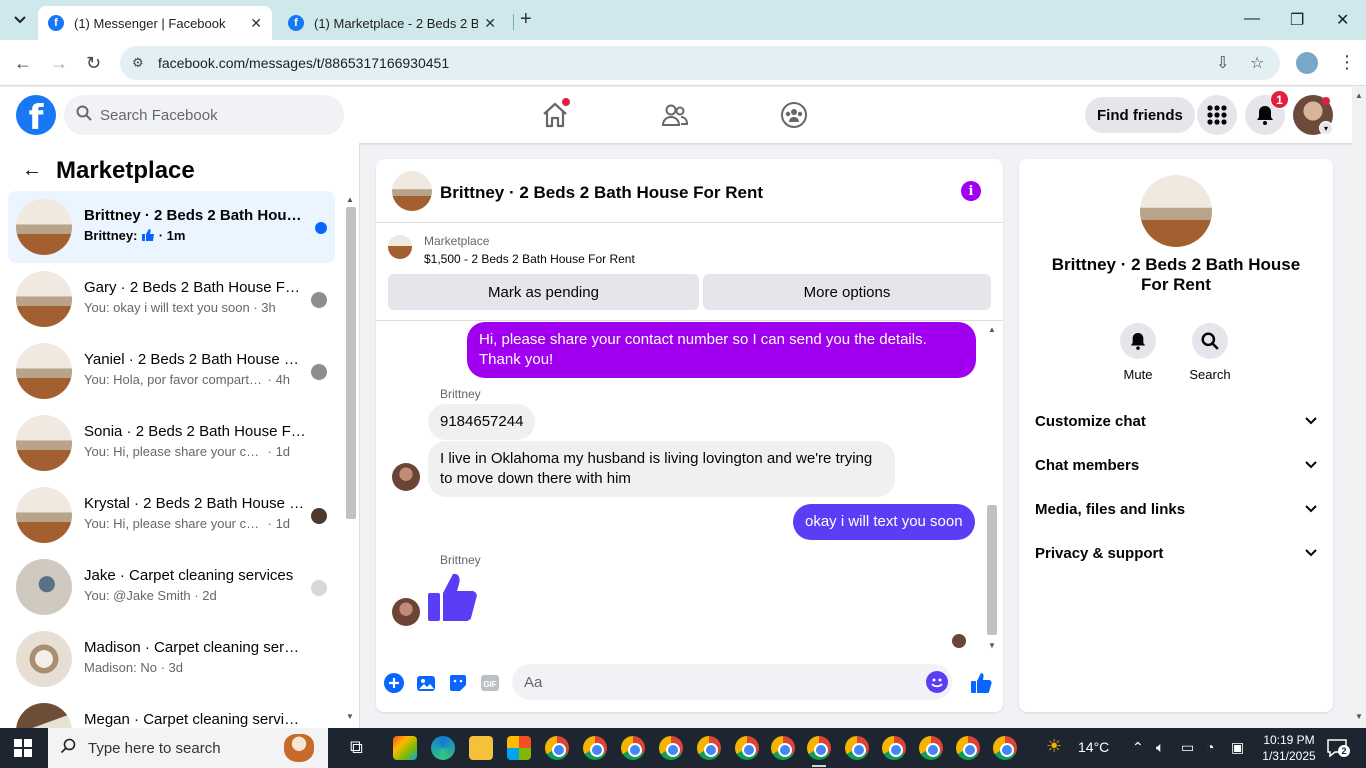 The image size is (1366, 768). What do you see at coordinates (20, 20) in the screenshot?
I see `tab-search-button` at bounding box center [20, 20].